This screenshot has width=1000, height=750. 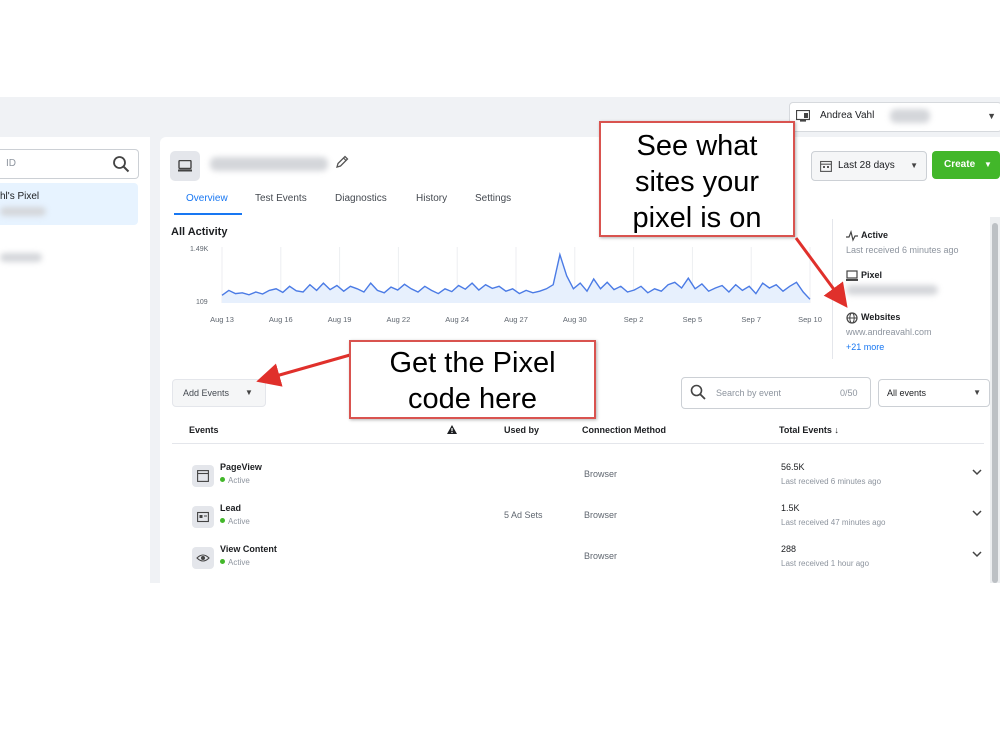 I want to click on event-name: Lead, so click(x=231, y=508).